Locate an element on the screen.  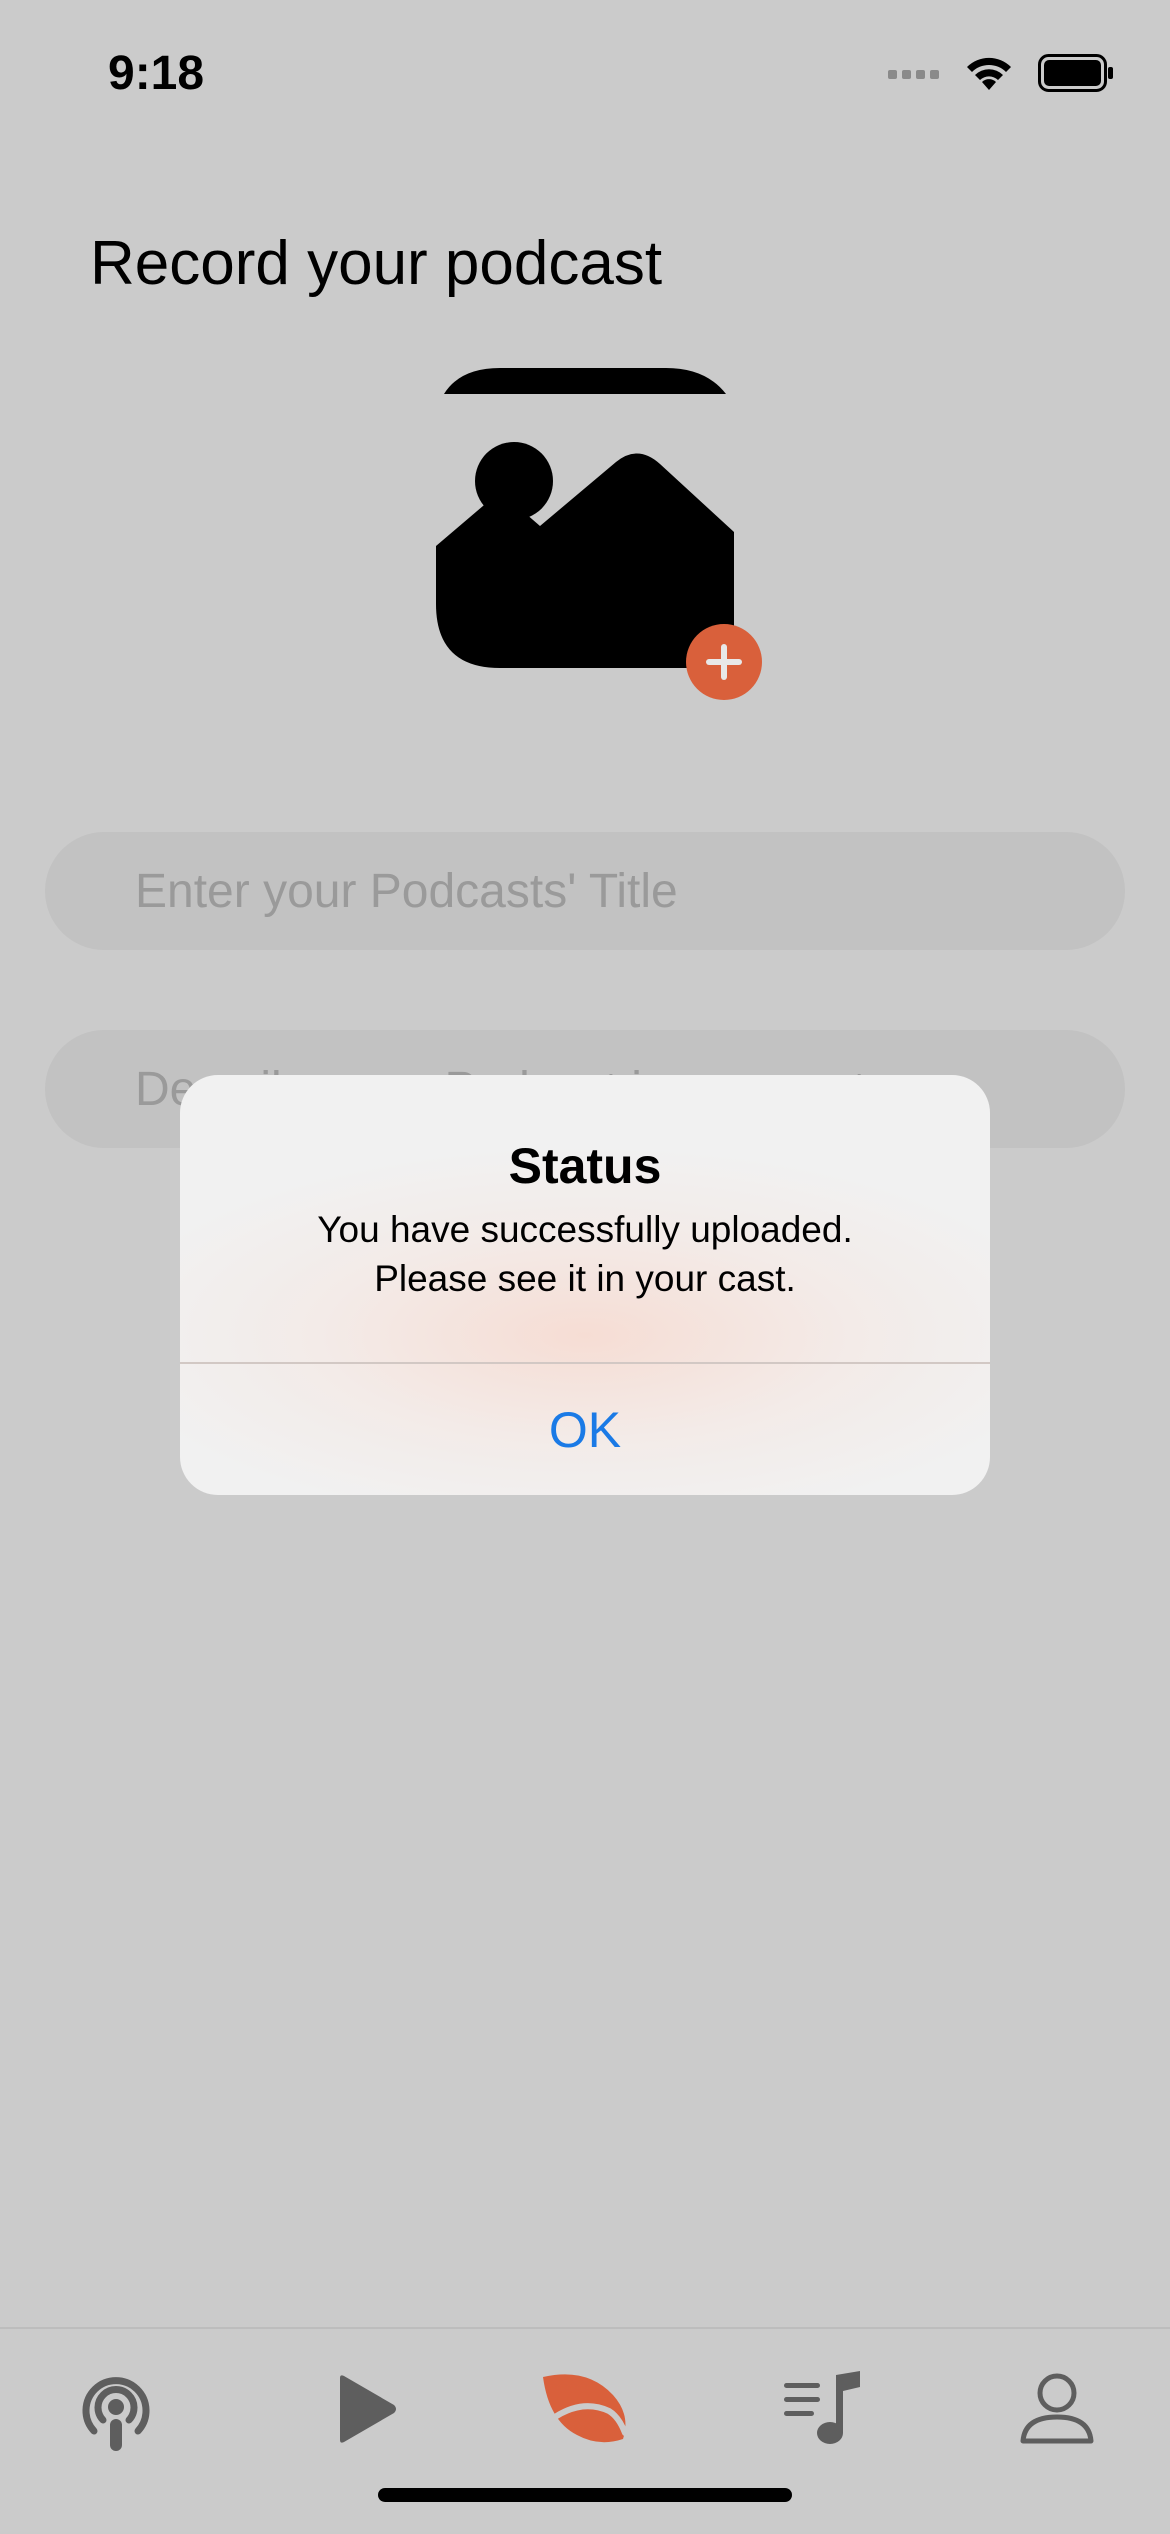
tab-podcasts is located at coordinates (116, 2409).